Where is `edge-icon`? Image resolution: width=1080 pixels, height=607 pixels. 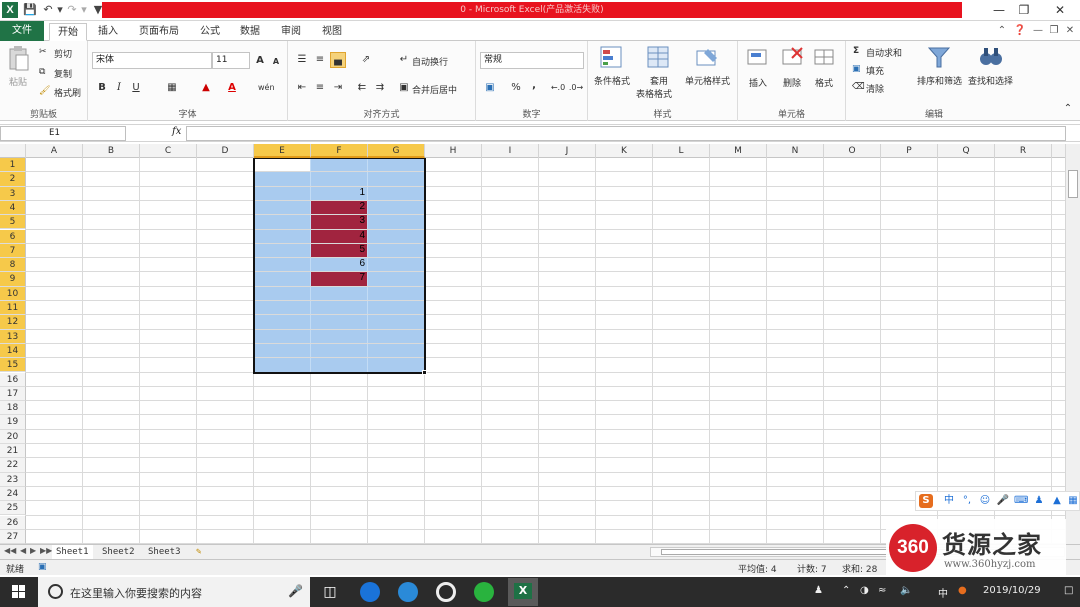 edge-icon is located at coordinates (370, 592).